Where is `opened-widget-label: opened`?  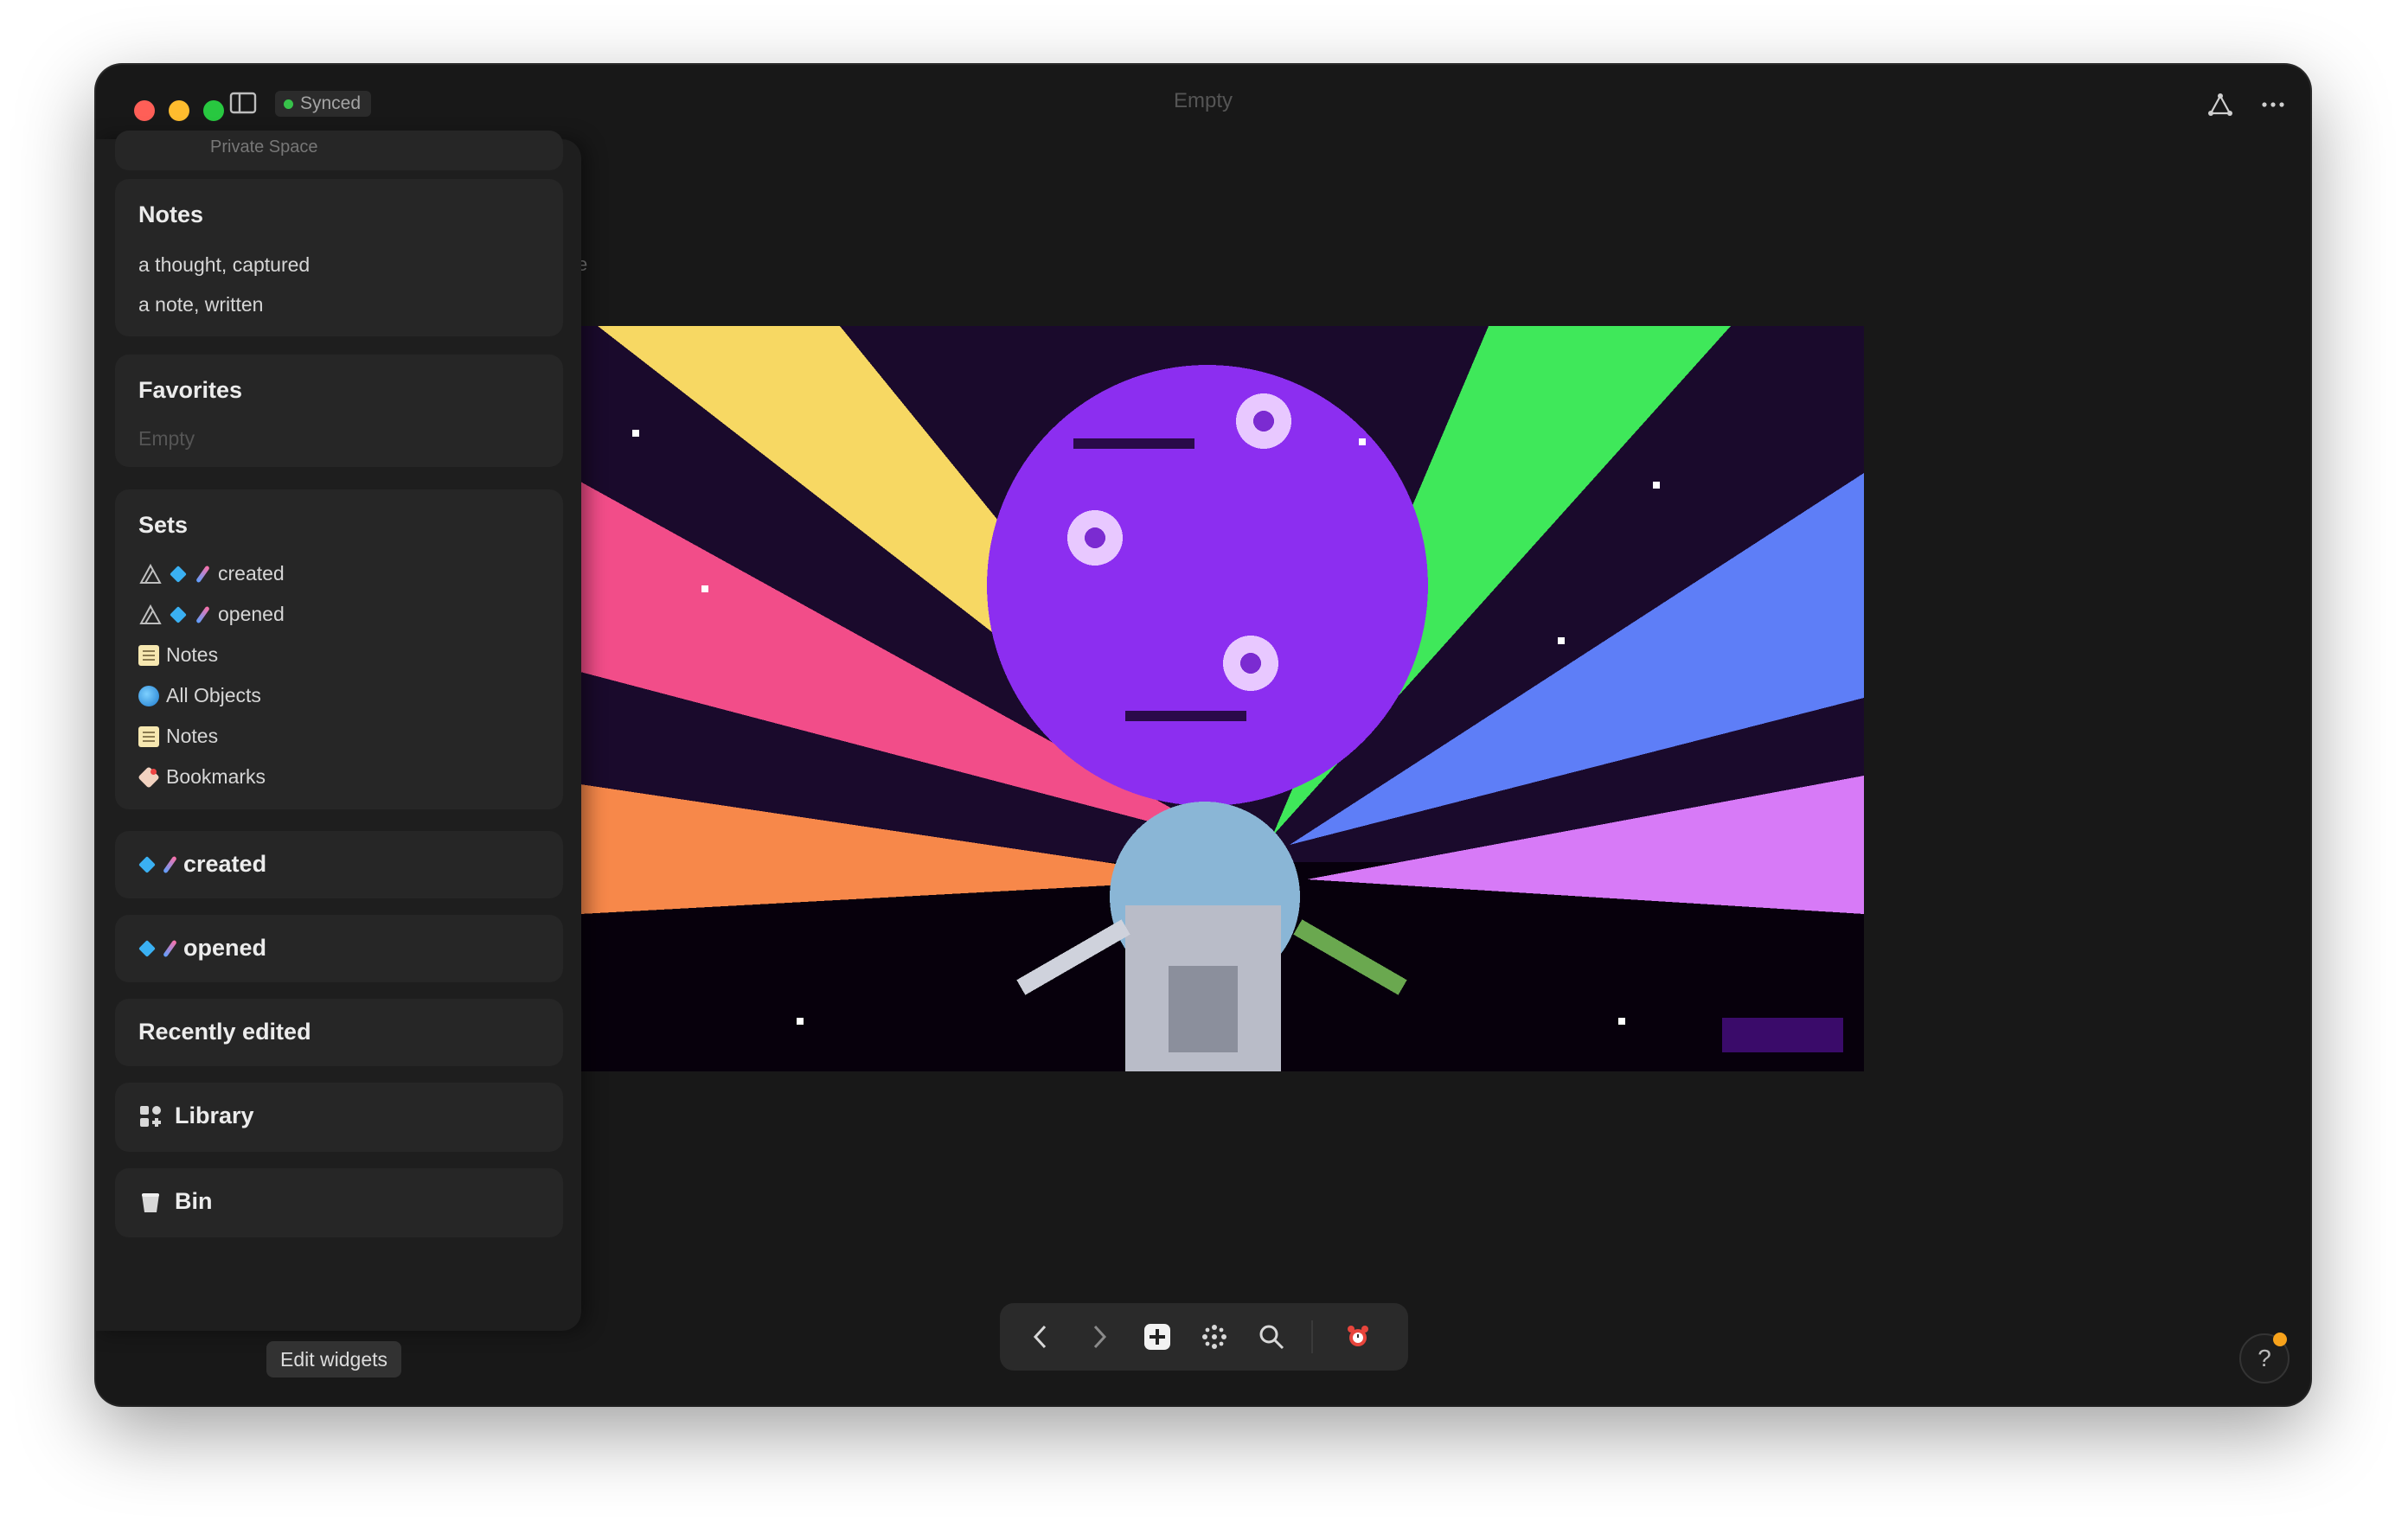 opened-widget-label: opened is located at coordinates (225, 948).